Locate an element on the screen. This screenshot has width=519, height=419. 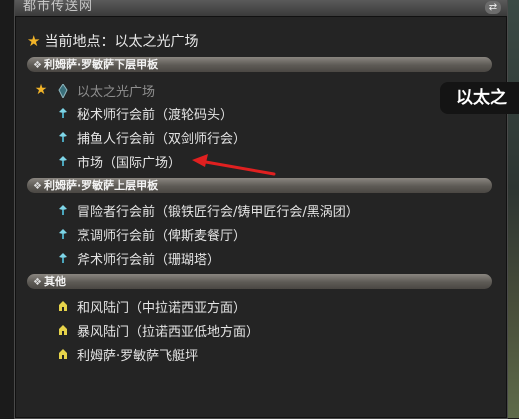
section-label: 利姆萨·罗敏萨下层甲板 is located at coordinates (101, 64).